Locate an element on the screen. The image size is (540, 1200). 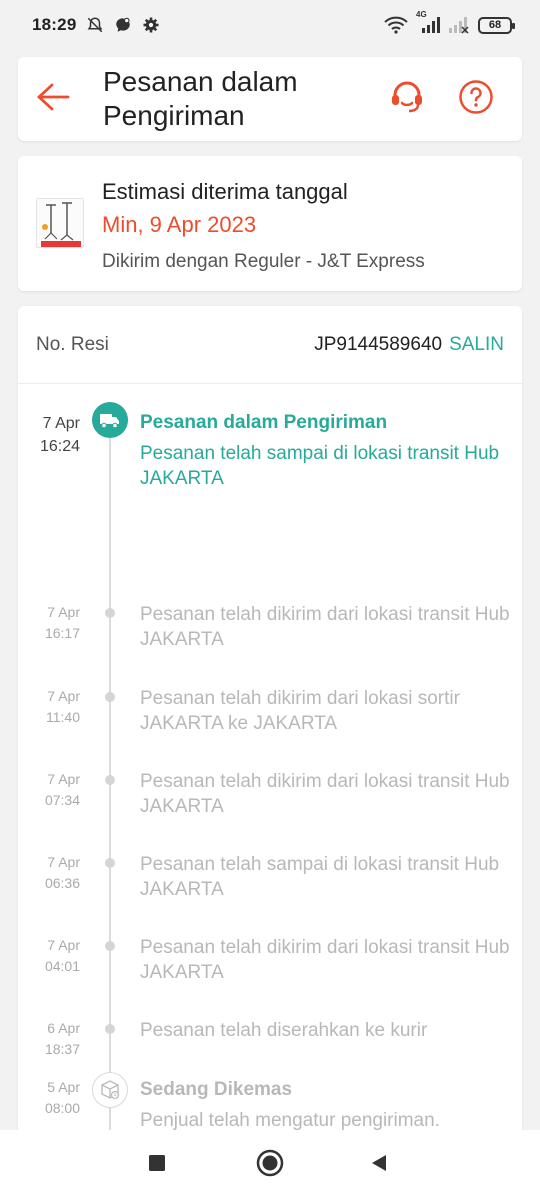
event-datetime: 6 Apr 18:37 is located at coordinates (62, 1039).